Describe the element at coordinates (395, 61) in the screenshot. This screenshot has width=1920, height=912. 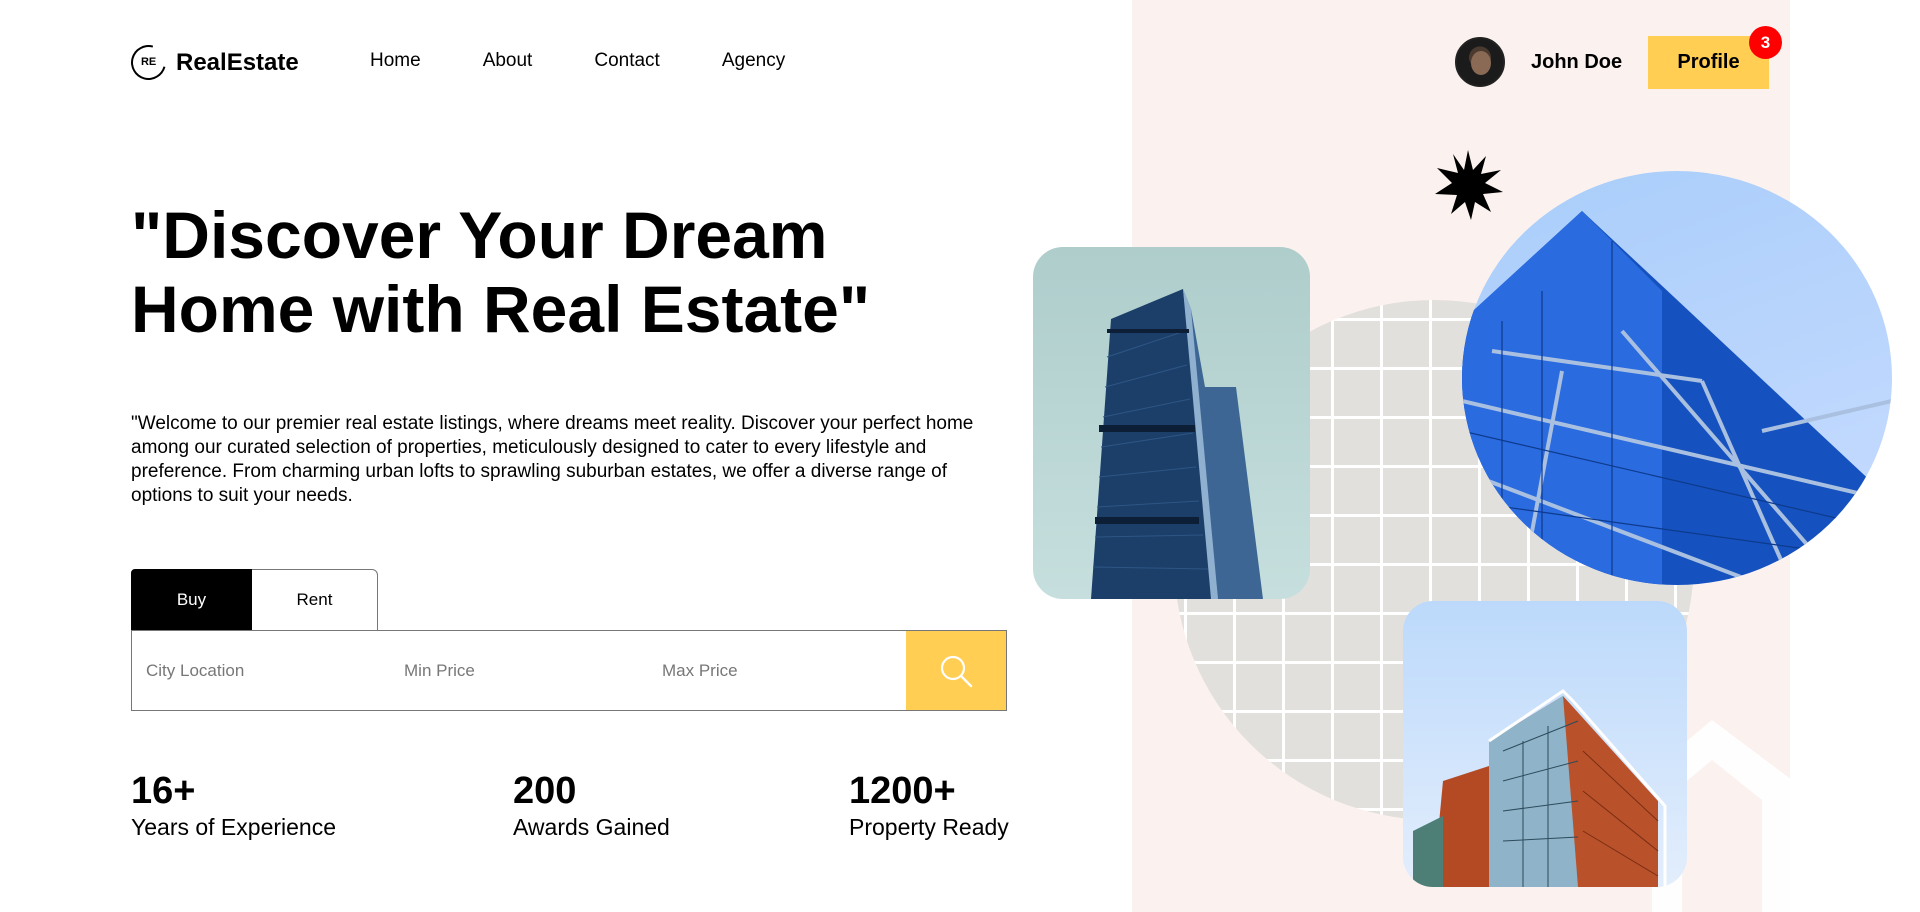
I see `nav-link-home: Home` at that location.